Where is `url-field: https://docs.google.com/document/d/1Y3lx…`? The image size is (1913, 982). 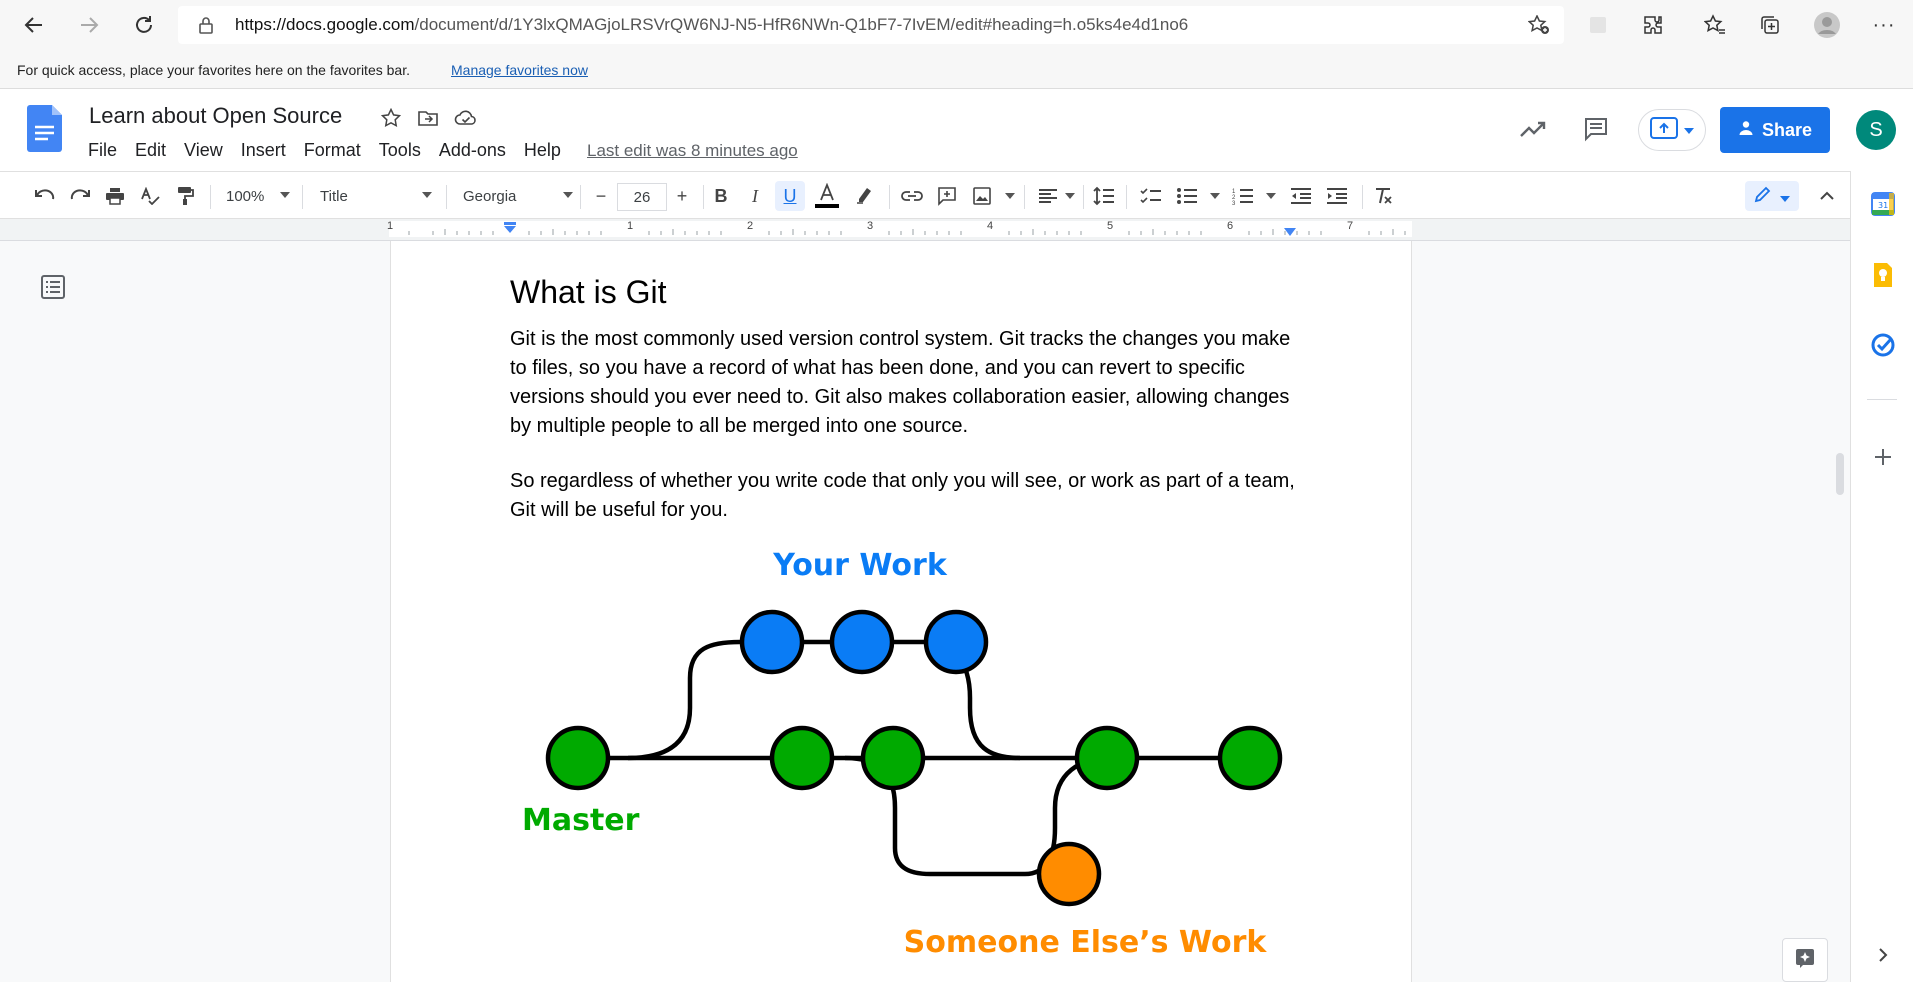
url-field: https://docs.google.com/document/d/1Y3lx… is located at coordinates (871, 25).